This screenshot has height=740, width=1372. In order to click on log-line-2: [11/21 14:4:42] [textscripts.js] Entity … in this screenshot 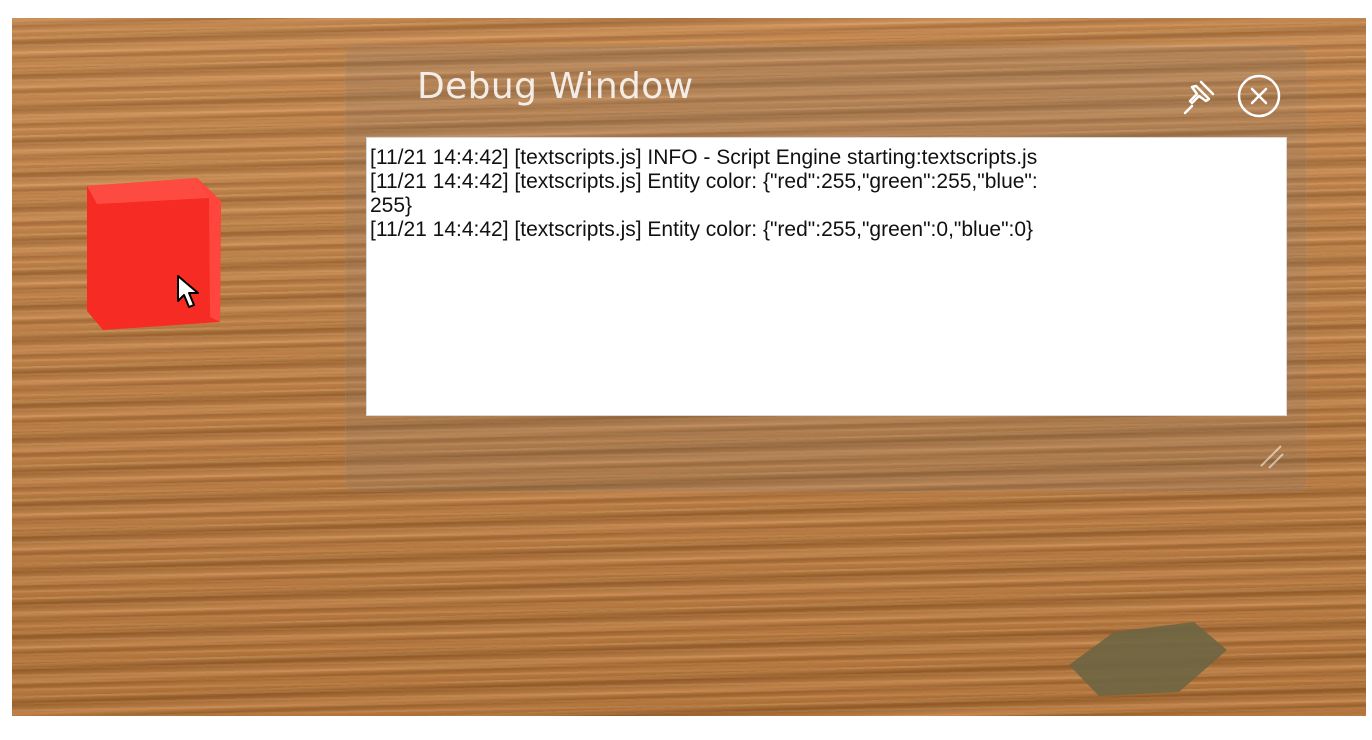, I will do `click(704, 193)`.